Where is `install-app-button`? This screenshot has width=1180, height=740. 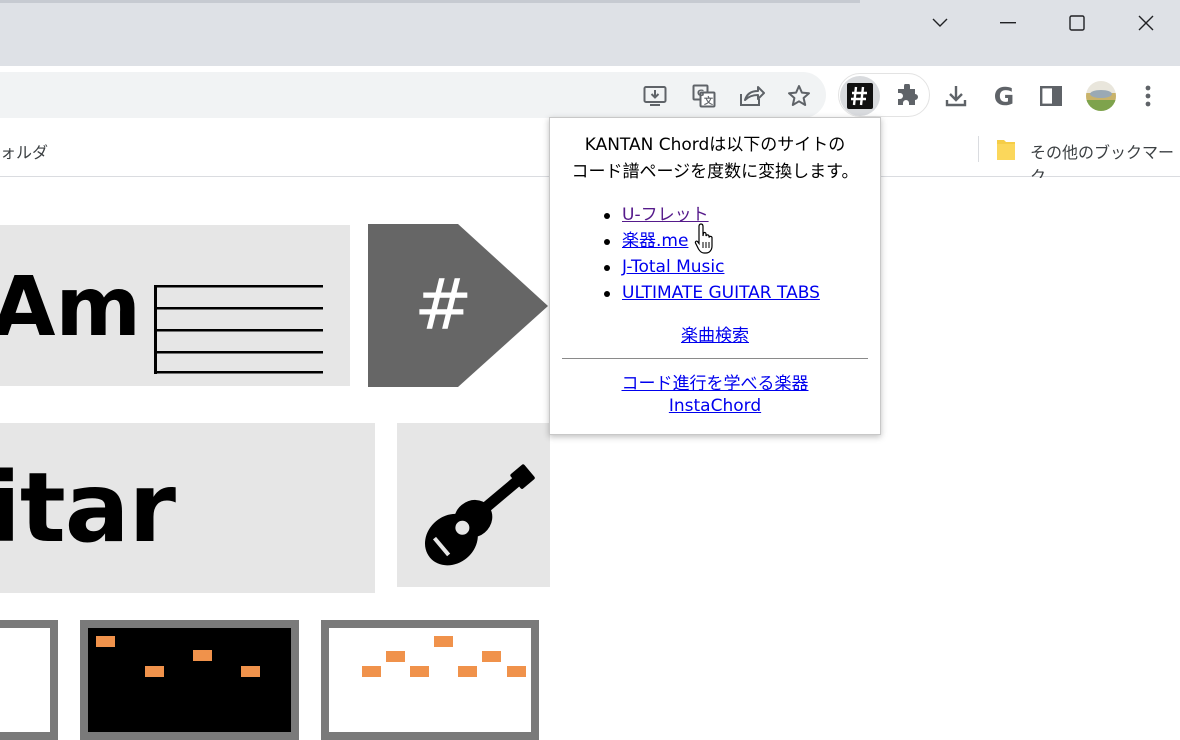
install-app-button is located at coordinates (655, 96).